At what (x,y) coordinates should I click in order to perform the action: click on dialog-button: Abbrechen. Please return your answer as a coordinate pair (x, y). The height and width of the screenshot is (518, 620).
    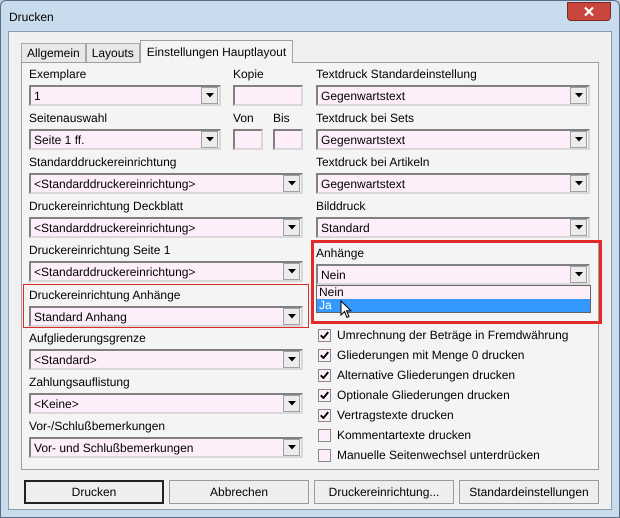
    Looking at the image, I should click on (239, 492).